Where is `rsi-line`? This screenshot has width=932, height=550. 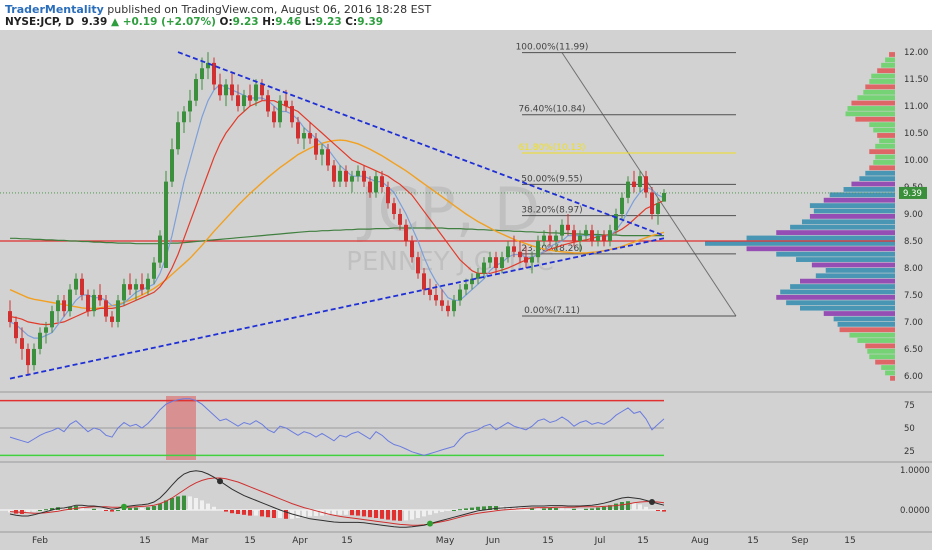
rsi-line is located at coordinates (337, 427).